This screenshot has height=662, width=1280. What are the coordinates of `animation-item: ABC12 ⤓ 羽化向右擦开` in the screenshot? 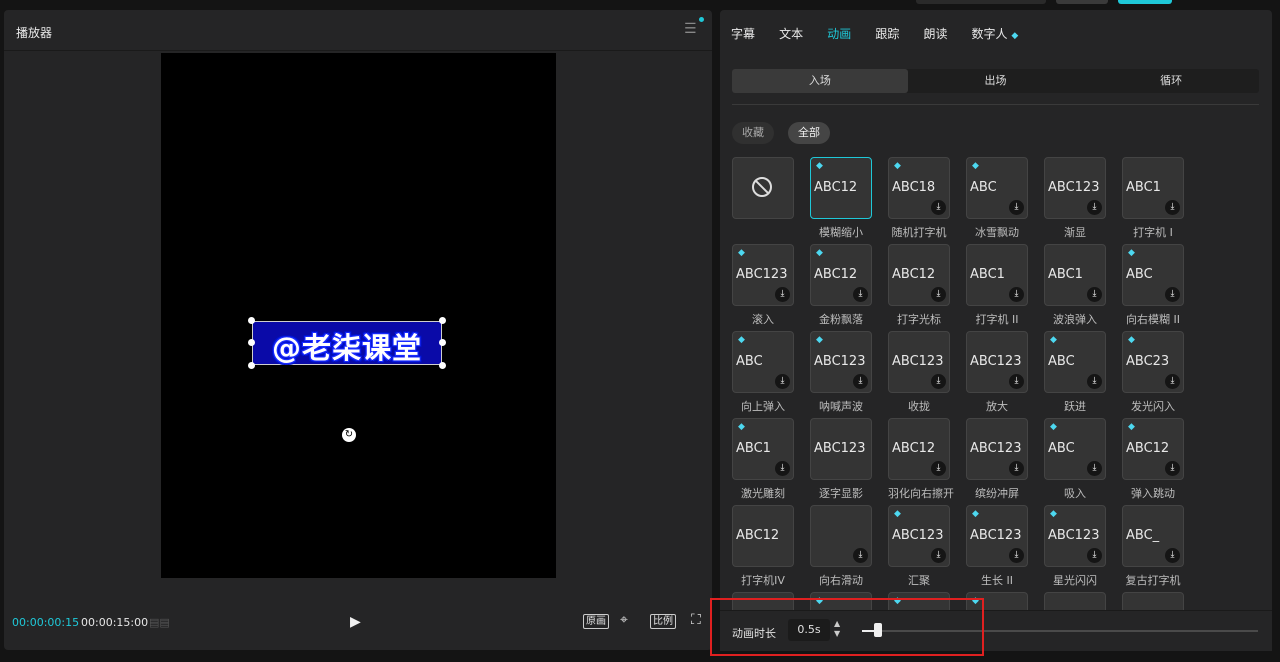 It's located at (921, 459).